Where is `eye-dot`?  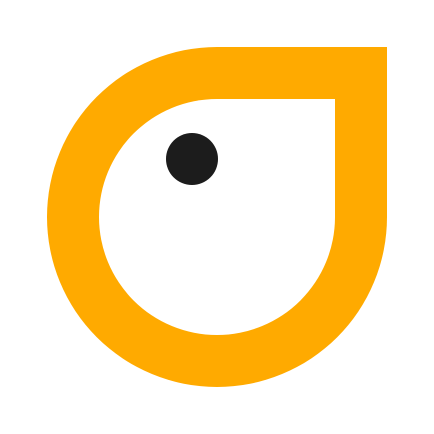
eye-dot is located at coordinates (192, 159).